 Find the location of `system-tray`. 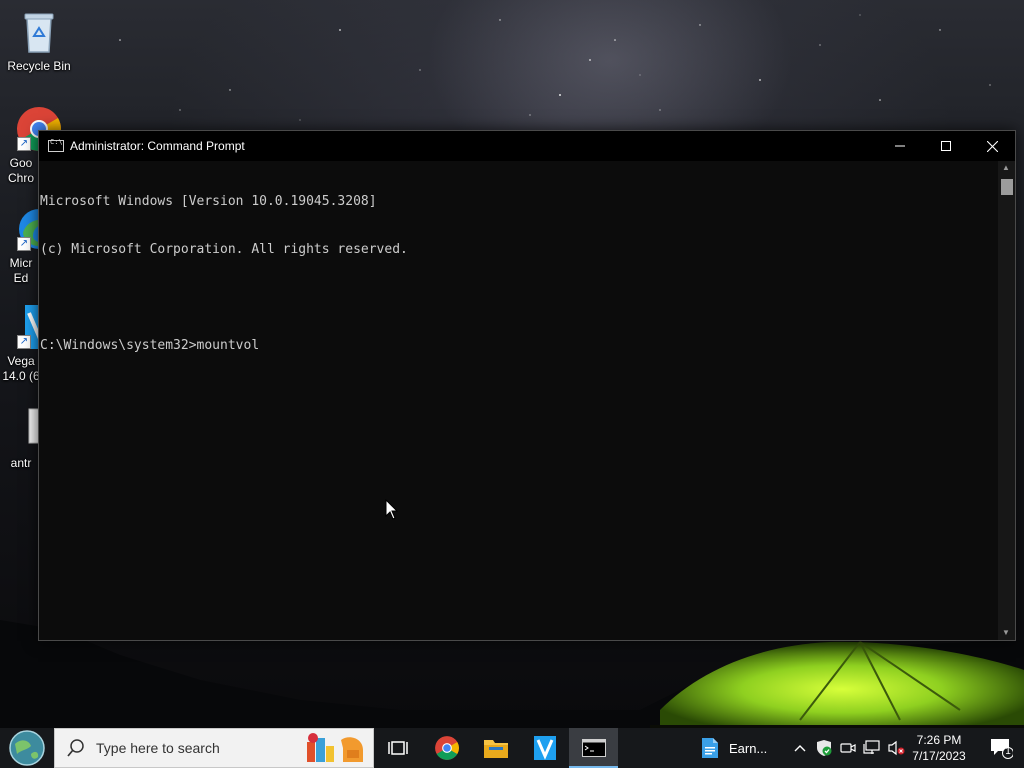

system-tray is located at coordinates (848, 748).